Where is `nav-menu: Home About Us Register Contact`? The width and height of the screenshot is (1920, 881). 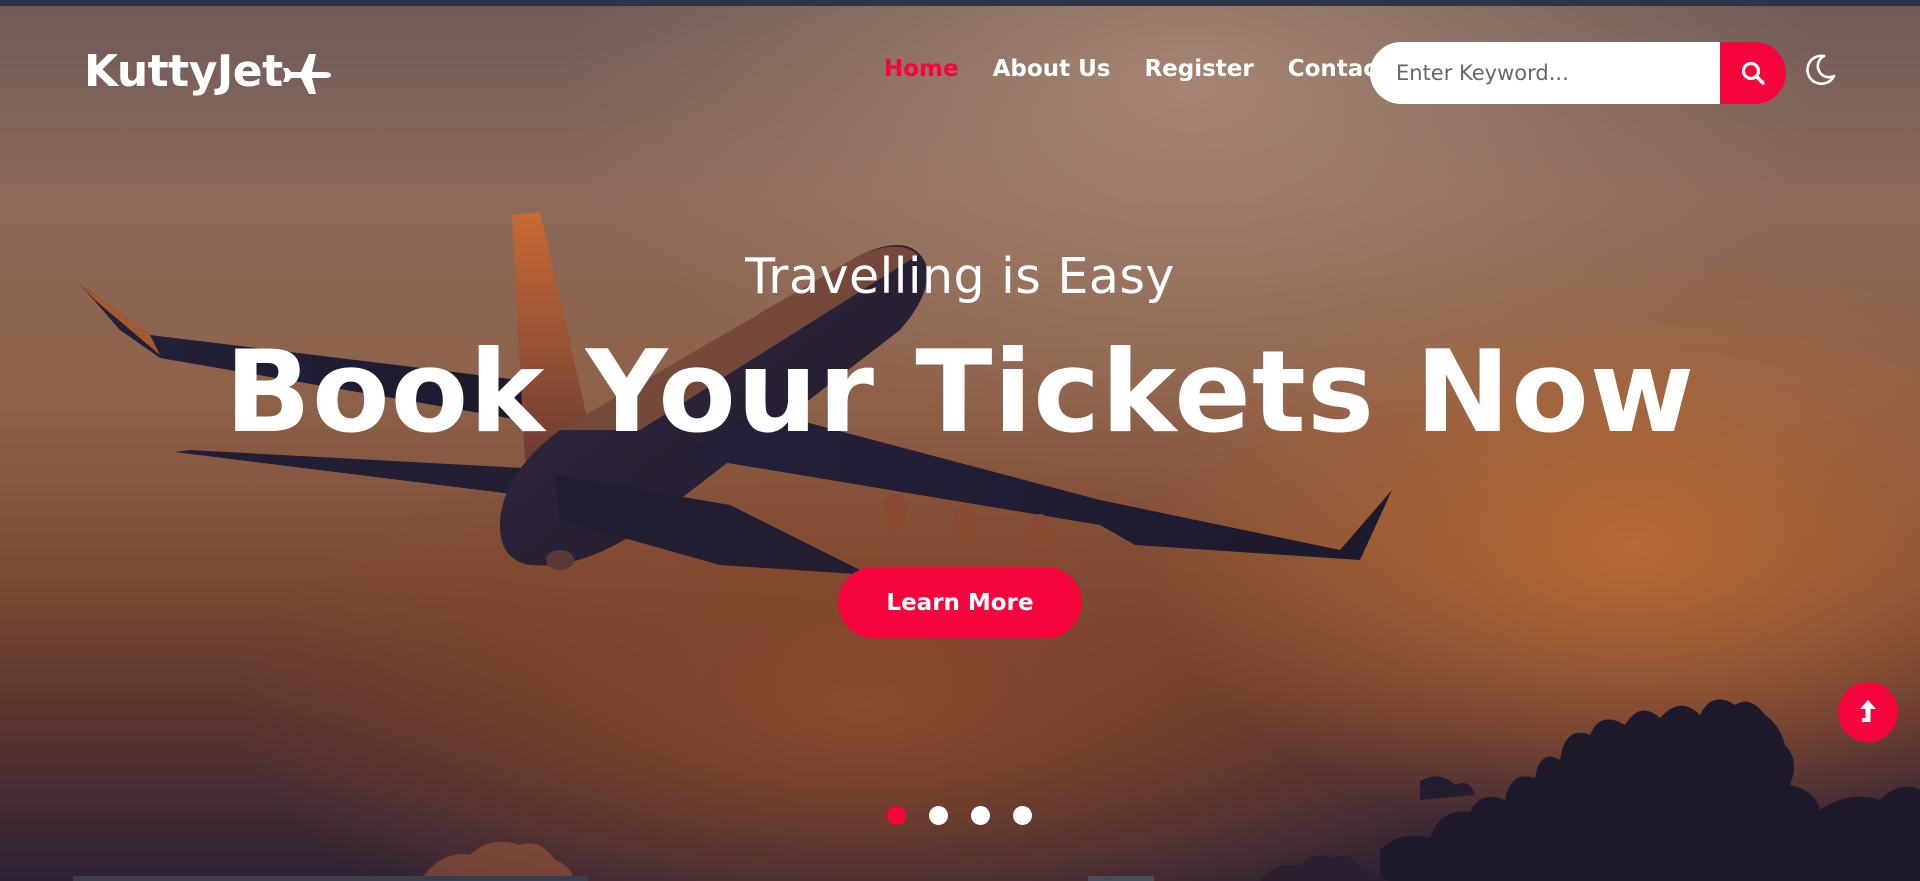 nav-menu: Home About Us Register Contact is located at coordinates (1153, 69).